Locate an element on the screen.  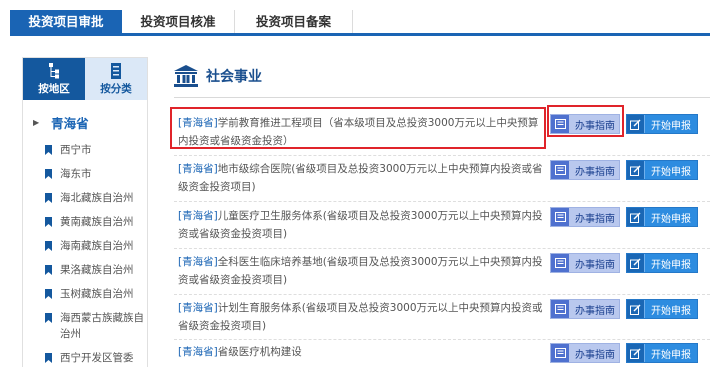
section-divider is located at coordinates (442, 97).